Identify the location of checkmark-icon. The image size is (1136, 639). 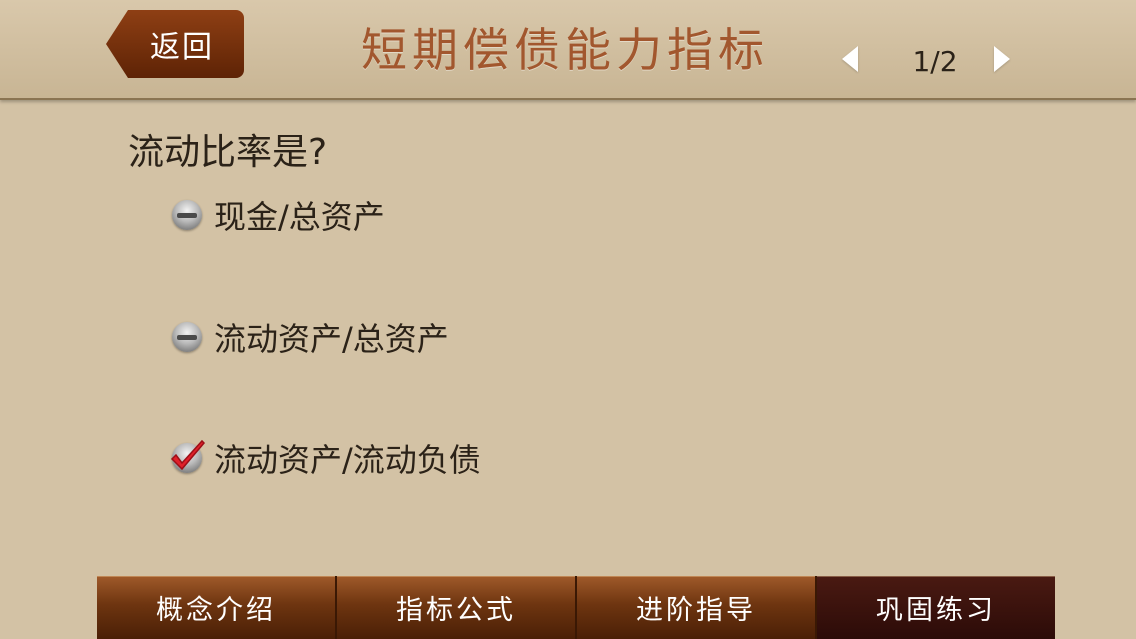
(188, 455).